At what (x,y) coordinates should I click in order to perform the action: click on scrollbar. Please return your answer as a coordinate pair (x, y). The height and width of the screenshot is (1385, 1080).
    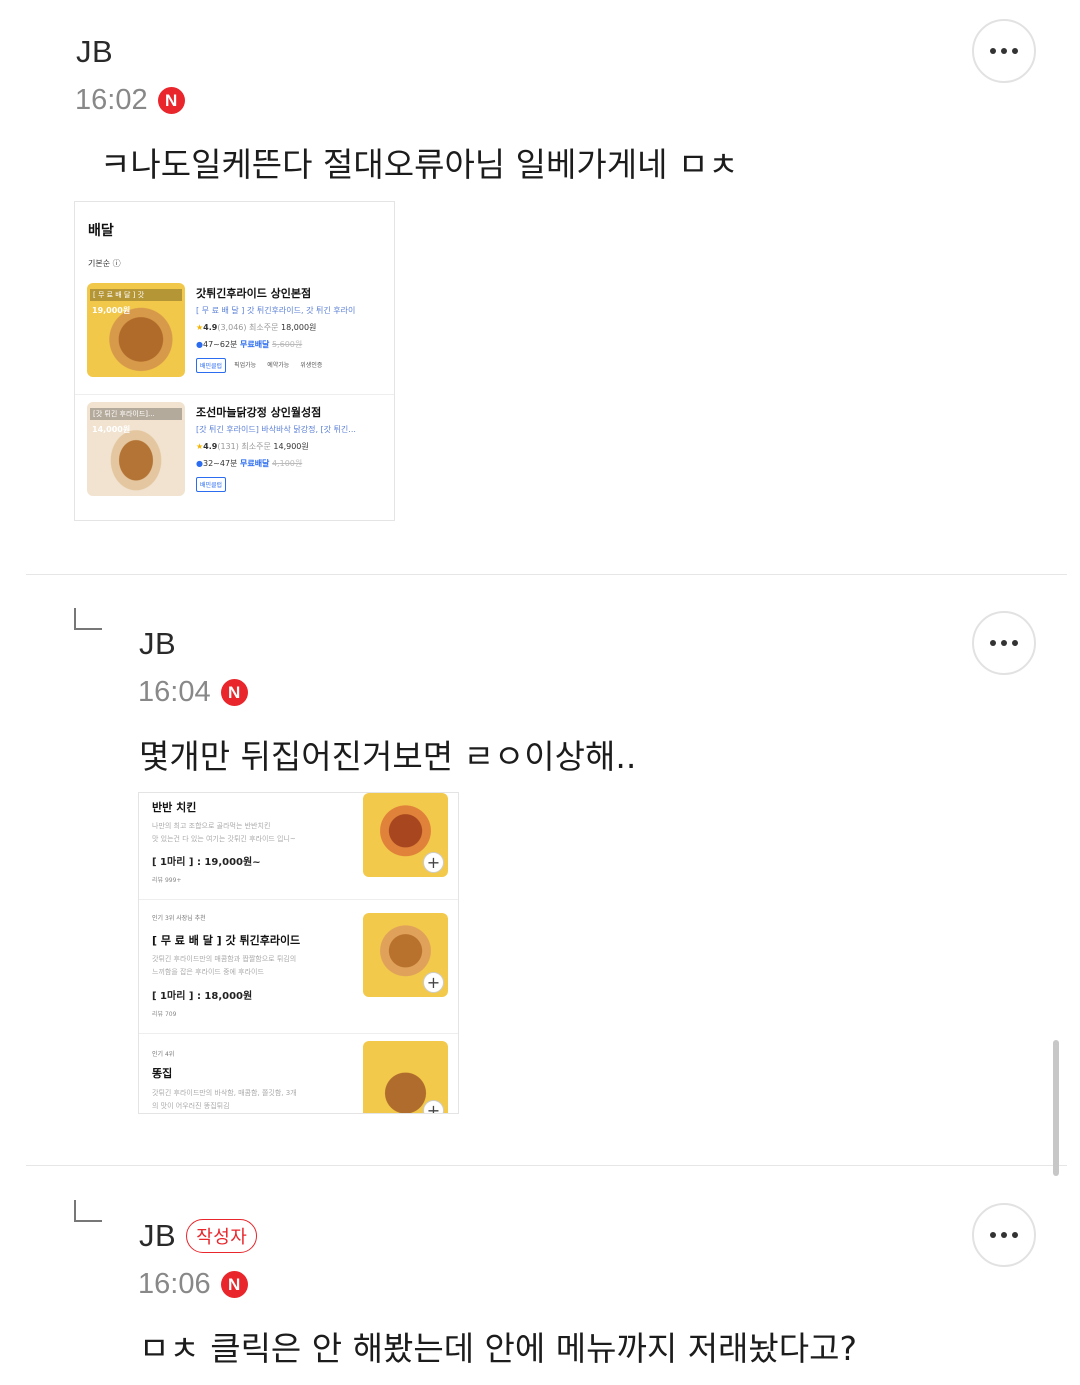
    Looking at the image, I should click on (1056, 1108).